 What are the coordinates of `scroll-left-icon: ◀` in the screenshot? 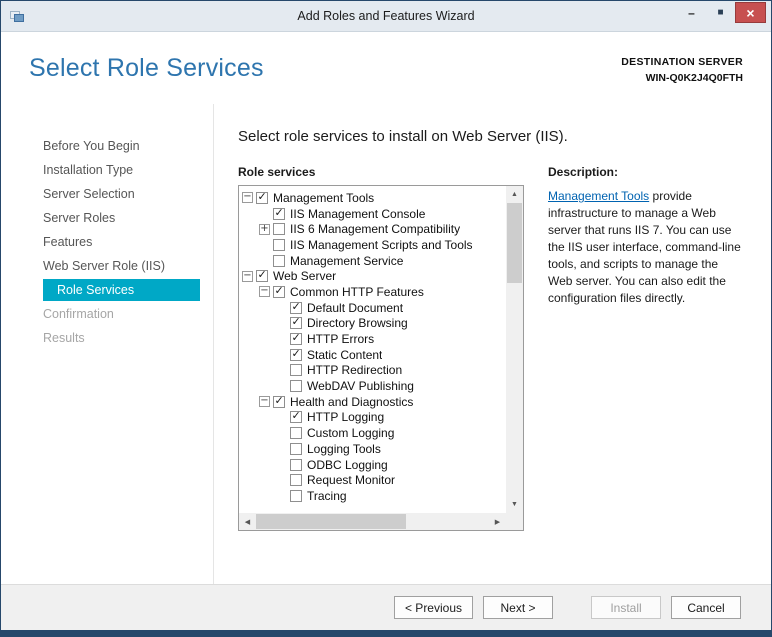 It's located at (247, 521).